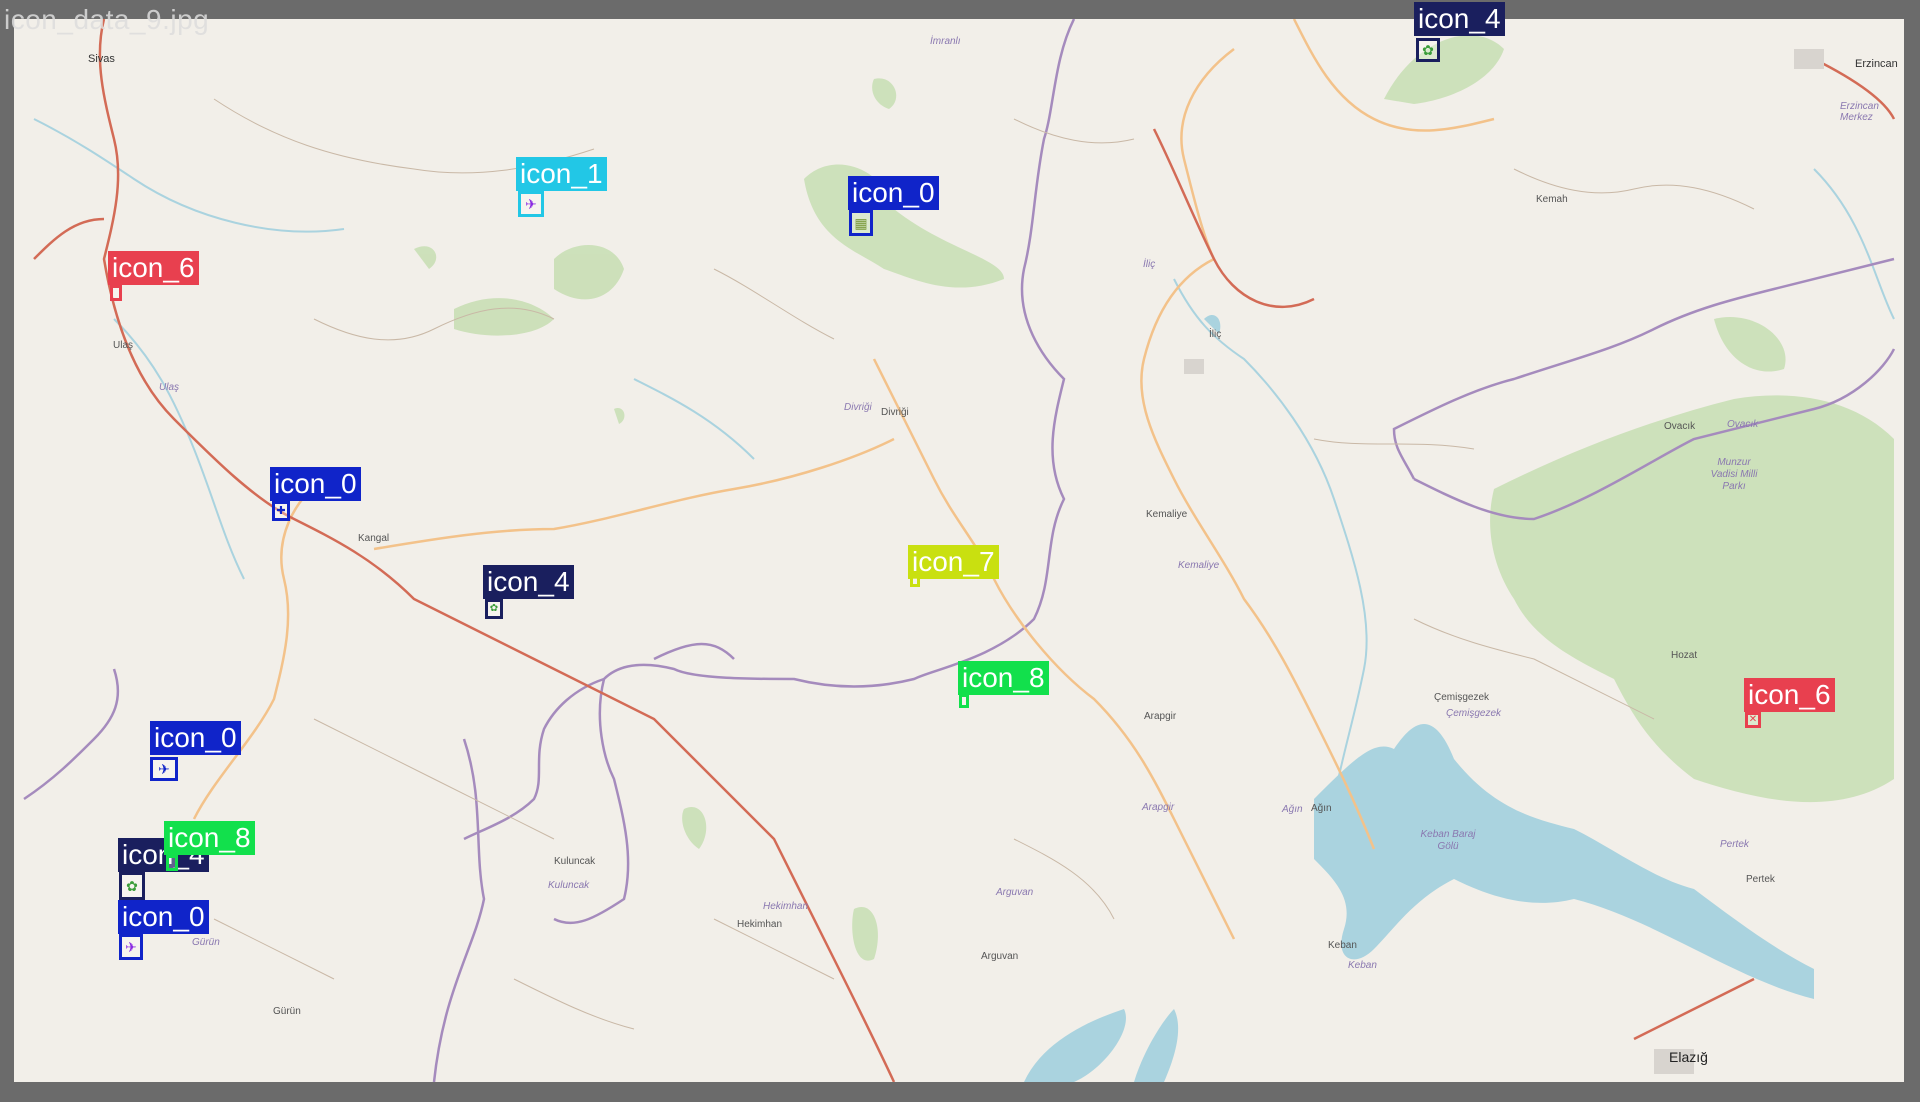 The image size is (1920, 1102). What do you see at coordinates (1859, 112) in the screenshot?
I see `place-label-erzincan-merkez: Erzincan Merkez` at bounding box center [1859, 112].